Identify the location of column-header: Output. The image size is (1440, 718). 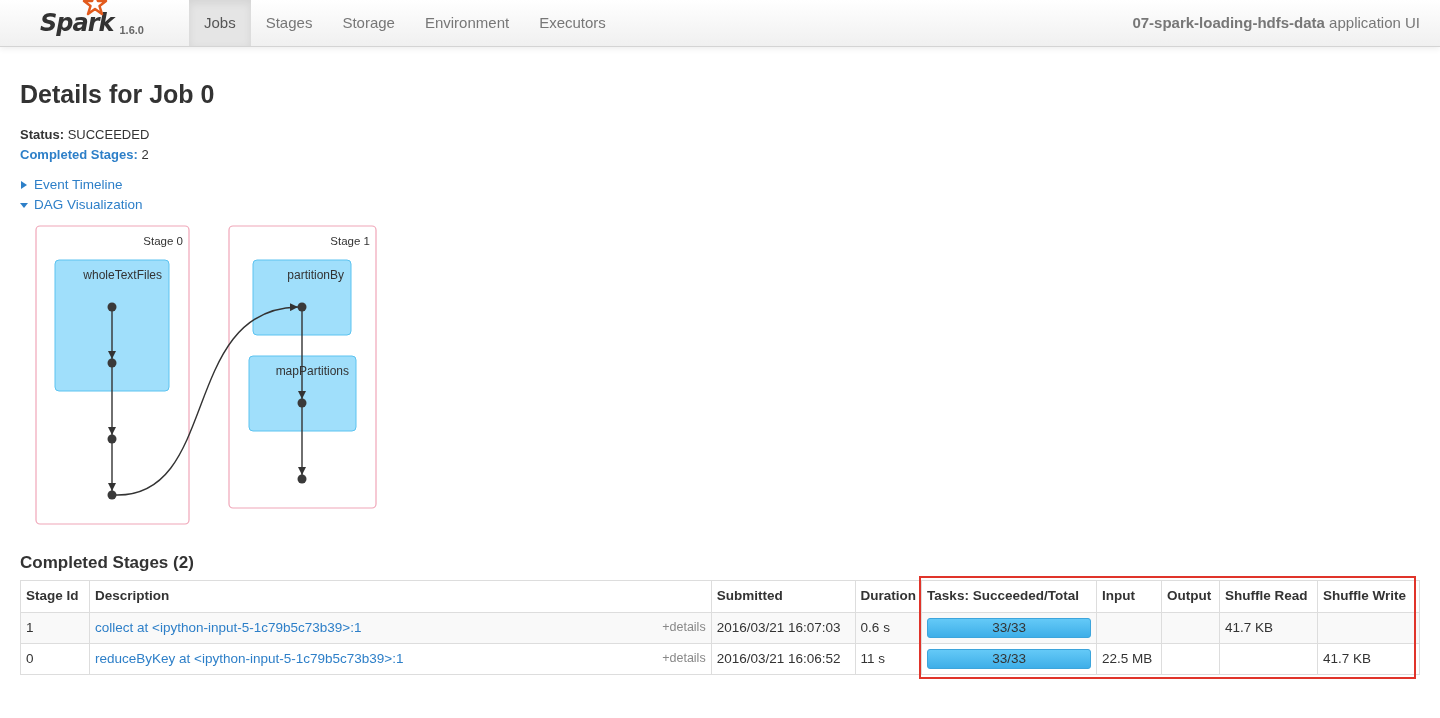
(1190, 596).